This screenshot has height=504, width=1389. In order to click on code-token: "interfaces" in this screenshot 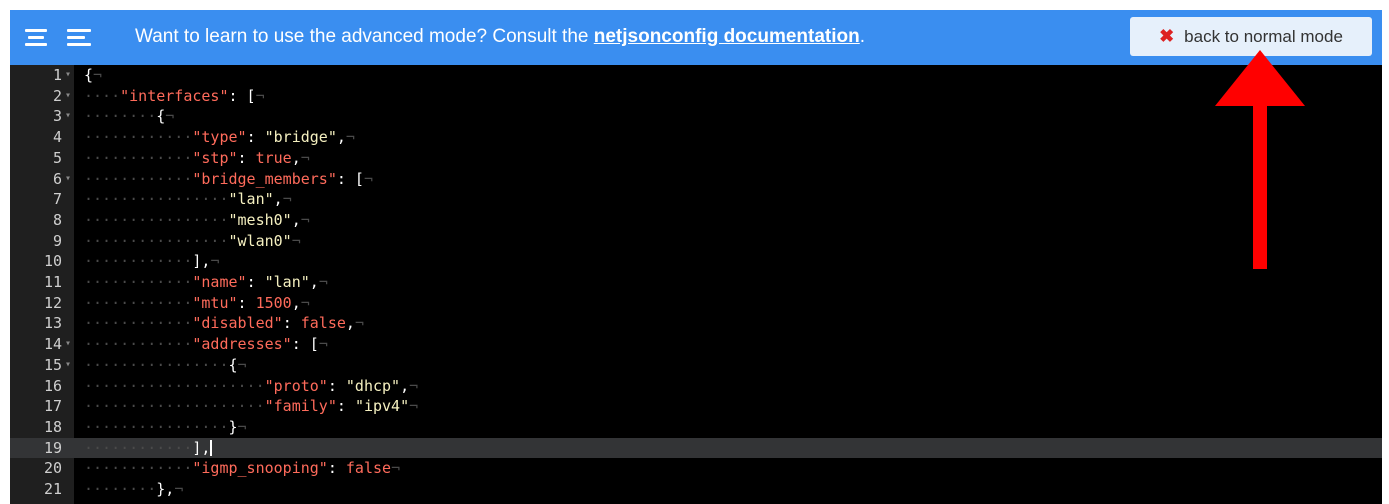, I will do `click(174, 95)`.